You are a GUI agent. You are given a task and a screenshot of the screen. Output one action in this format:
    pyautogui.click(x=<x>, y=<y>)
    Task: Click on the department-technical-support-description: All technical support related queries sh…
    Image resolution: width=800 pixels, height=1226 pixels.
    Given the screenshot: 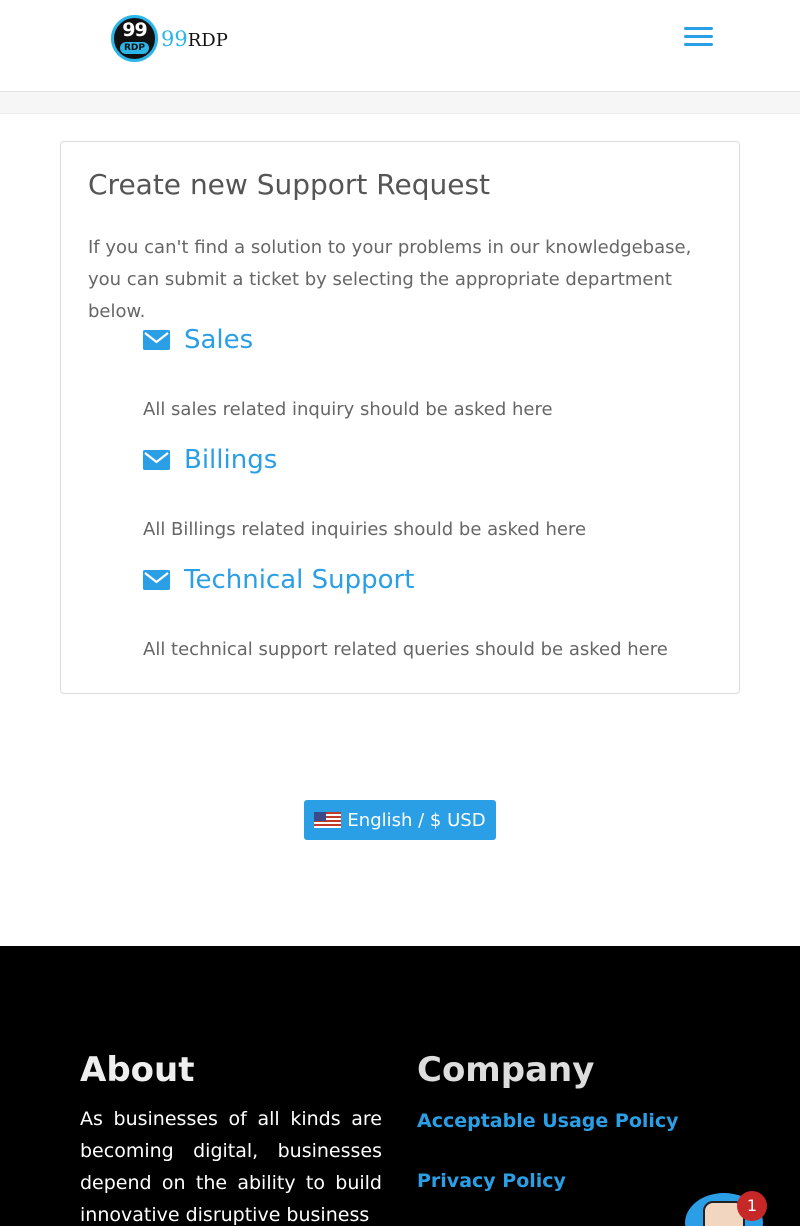 What is the action you would take?
    pyautogui.click(x=405, y=649)
    